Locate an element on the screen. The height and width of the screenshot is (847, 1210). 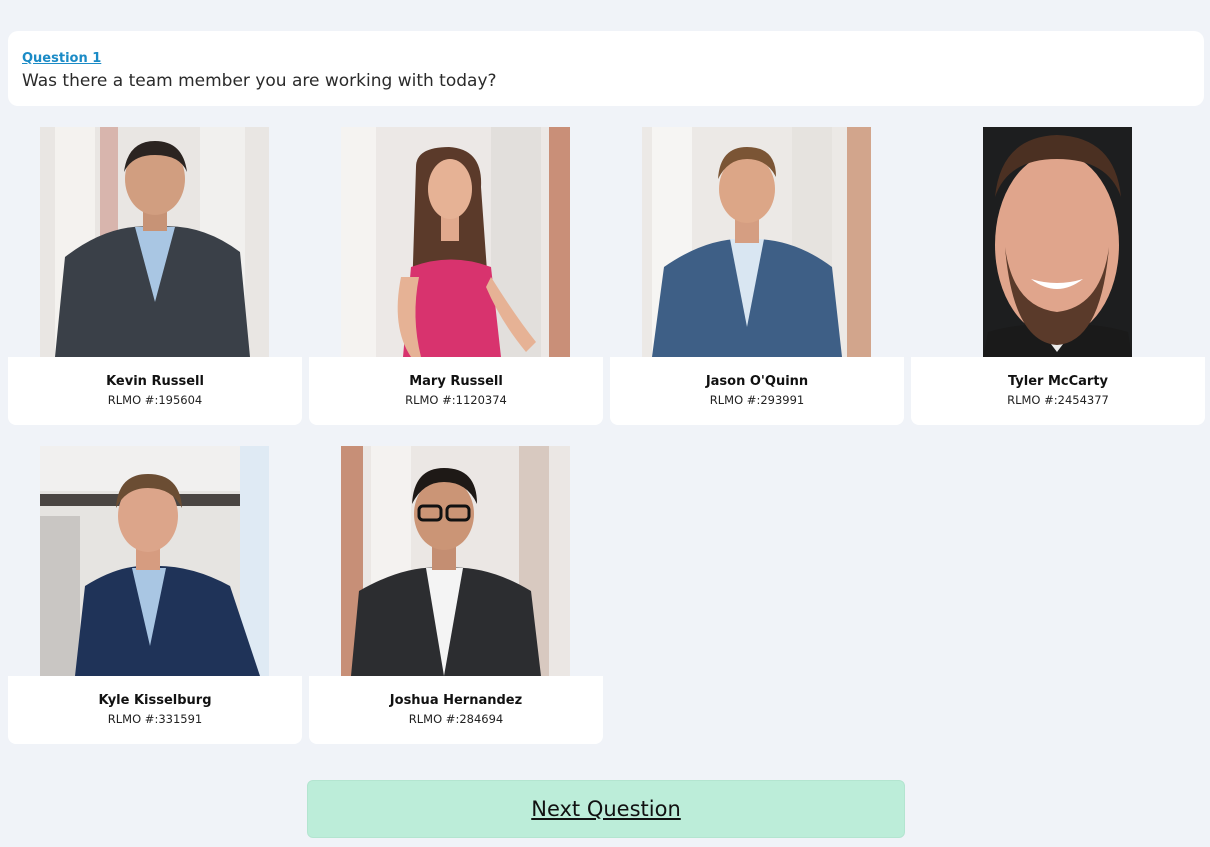
team-member-info: Mary Russell RLMO #:1120374 is located at coordinates (456, 391).